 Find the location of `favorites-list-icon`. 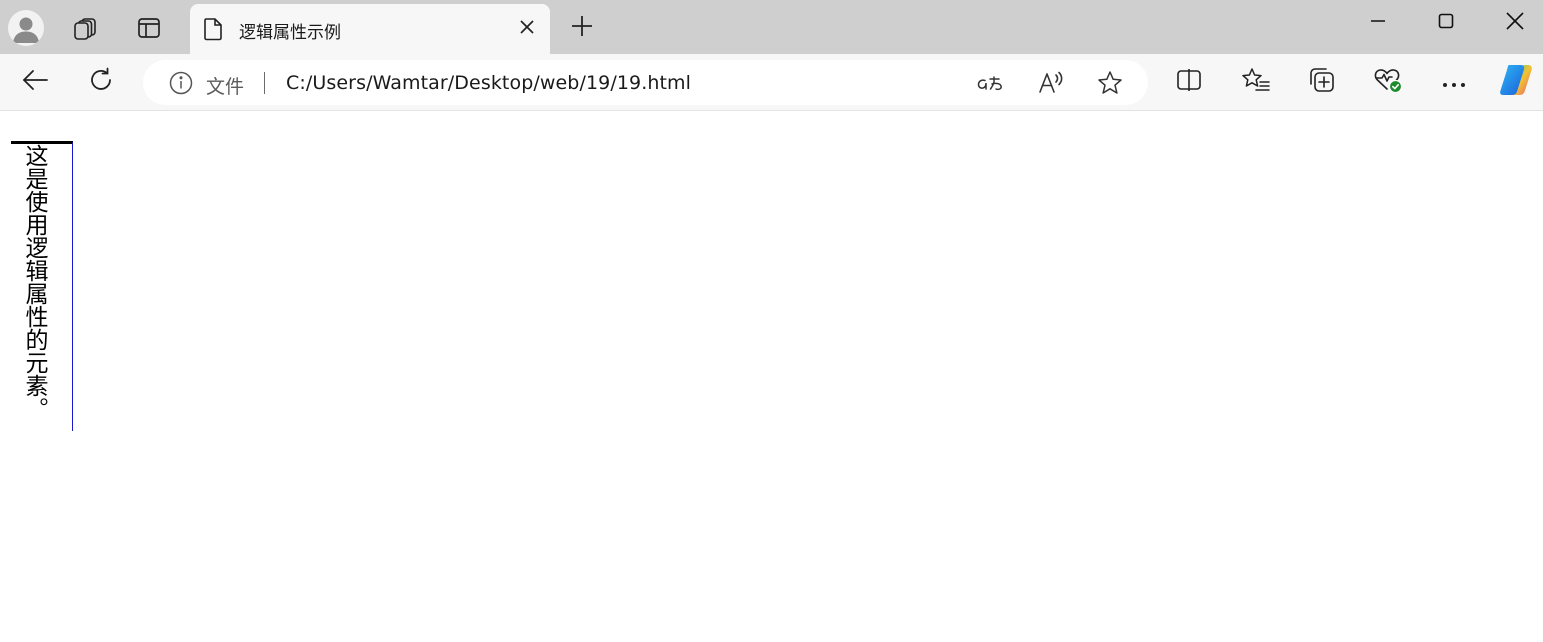

favorites-list-icon is located at coordinates (1256, 82).